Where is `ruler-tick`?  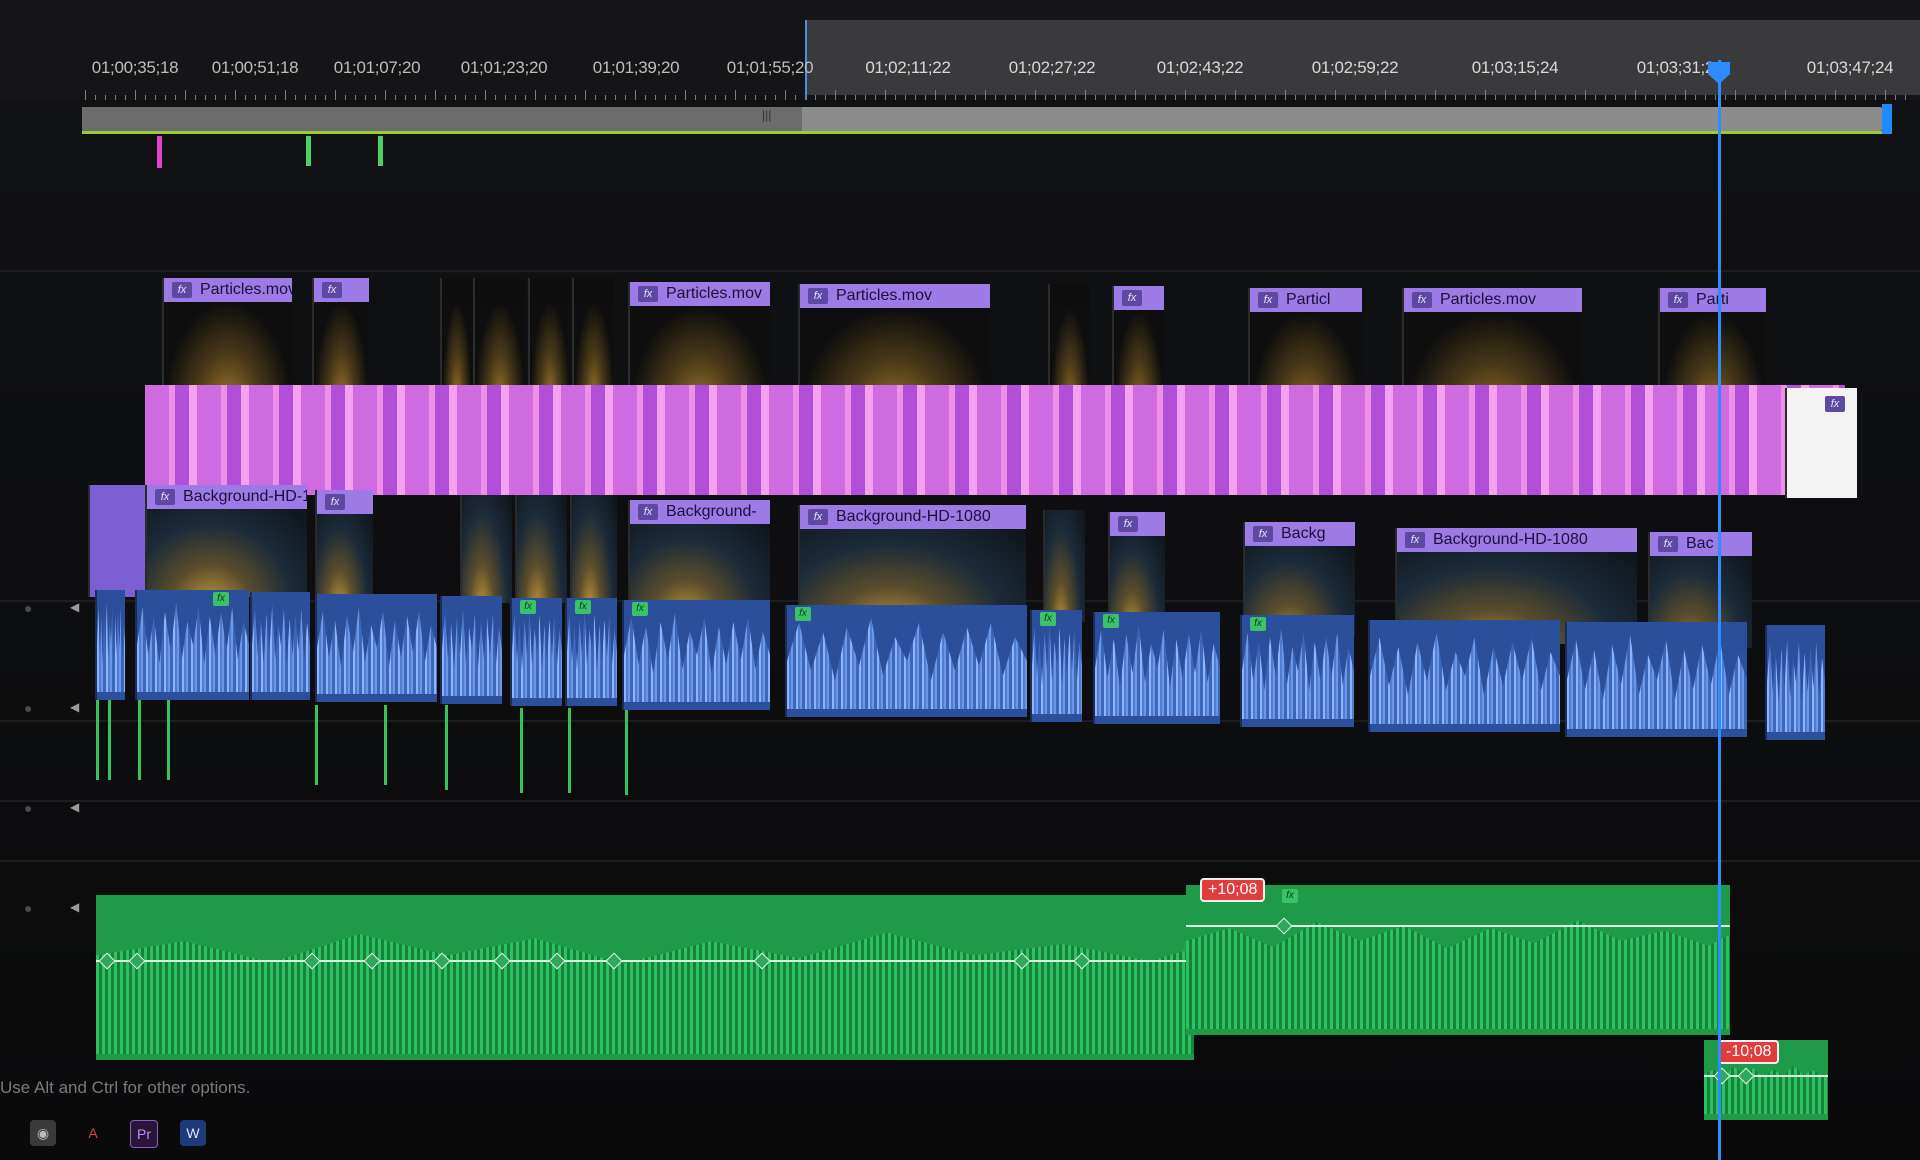
ruler-tick is located at coordinates (1065, 97).